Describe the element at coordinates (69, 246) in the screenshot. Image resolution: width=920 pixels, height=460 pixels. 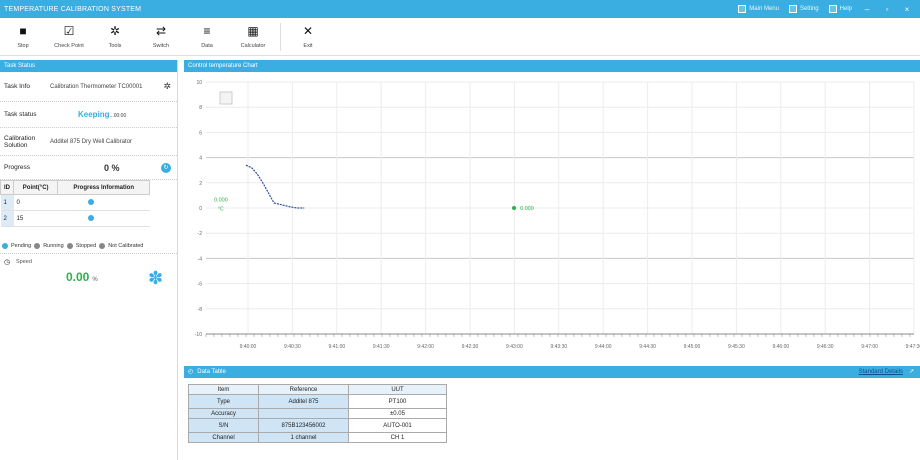
I see `stopped-dot-icon` at that location.